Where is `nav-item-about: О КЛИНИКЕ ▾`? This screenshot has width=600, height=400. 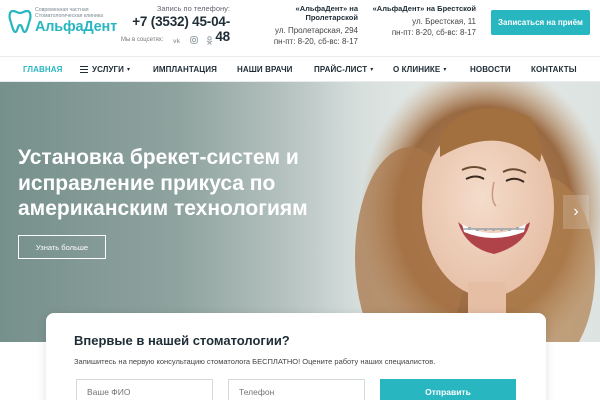 nav-item-about: О КЛИНИКЕ ▾ is located at coordinates (419, 69).